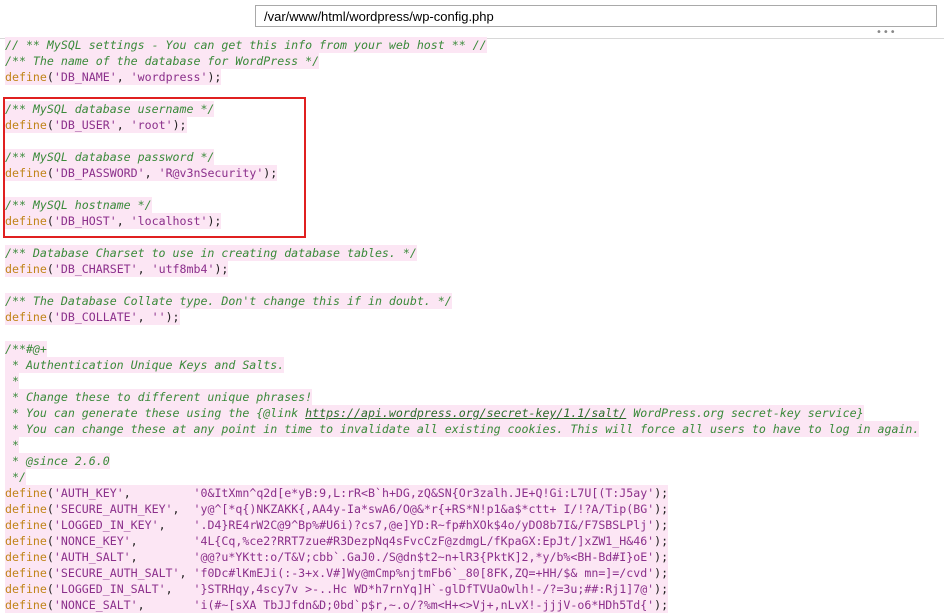 This screenshot has width=944, height=616. What do you see at coordinates (158, 317) in the screenshot?
I see `code-string: ''` at bounding box center [158, 317].